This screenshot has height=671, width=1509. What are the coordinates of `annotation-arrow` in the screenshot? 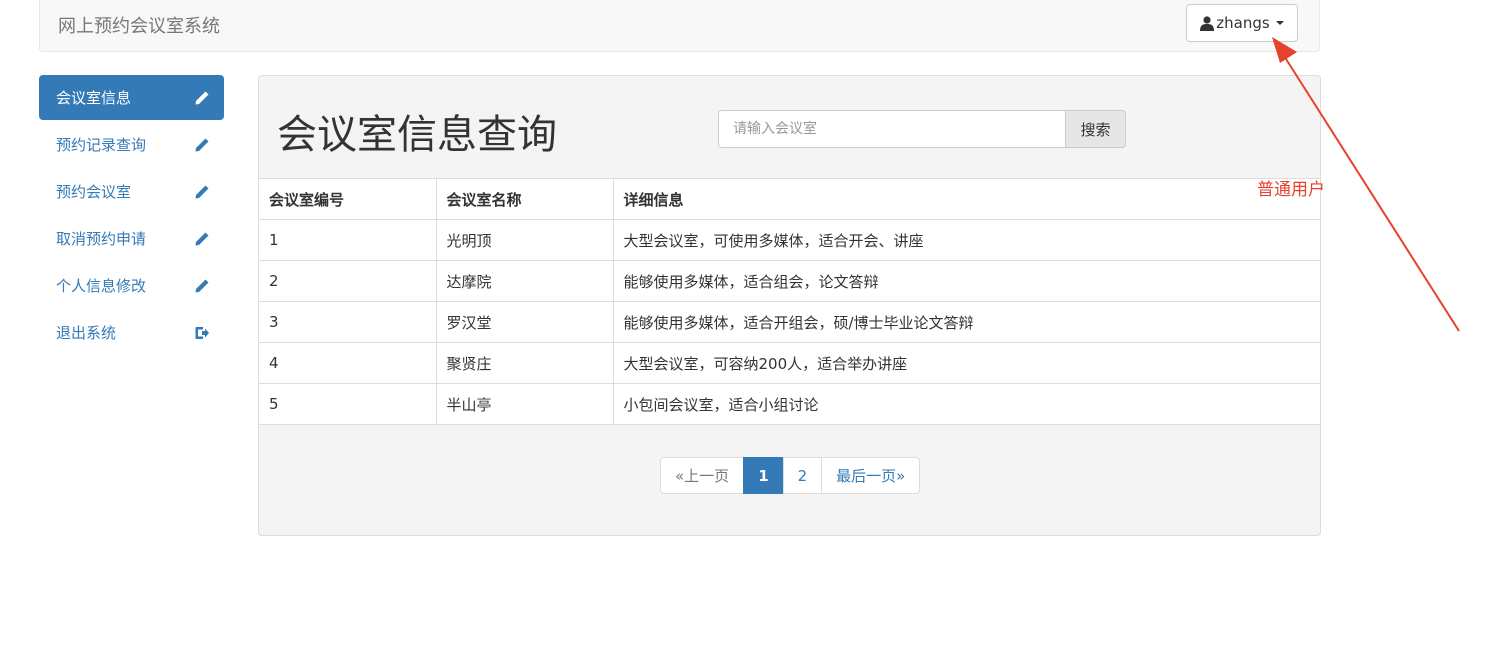 It's located at (1366, 184).